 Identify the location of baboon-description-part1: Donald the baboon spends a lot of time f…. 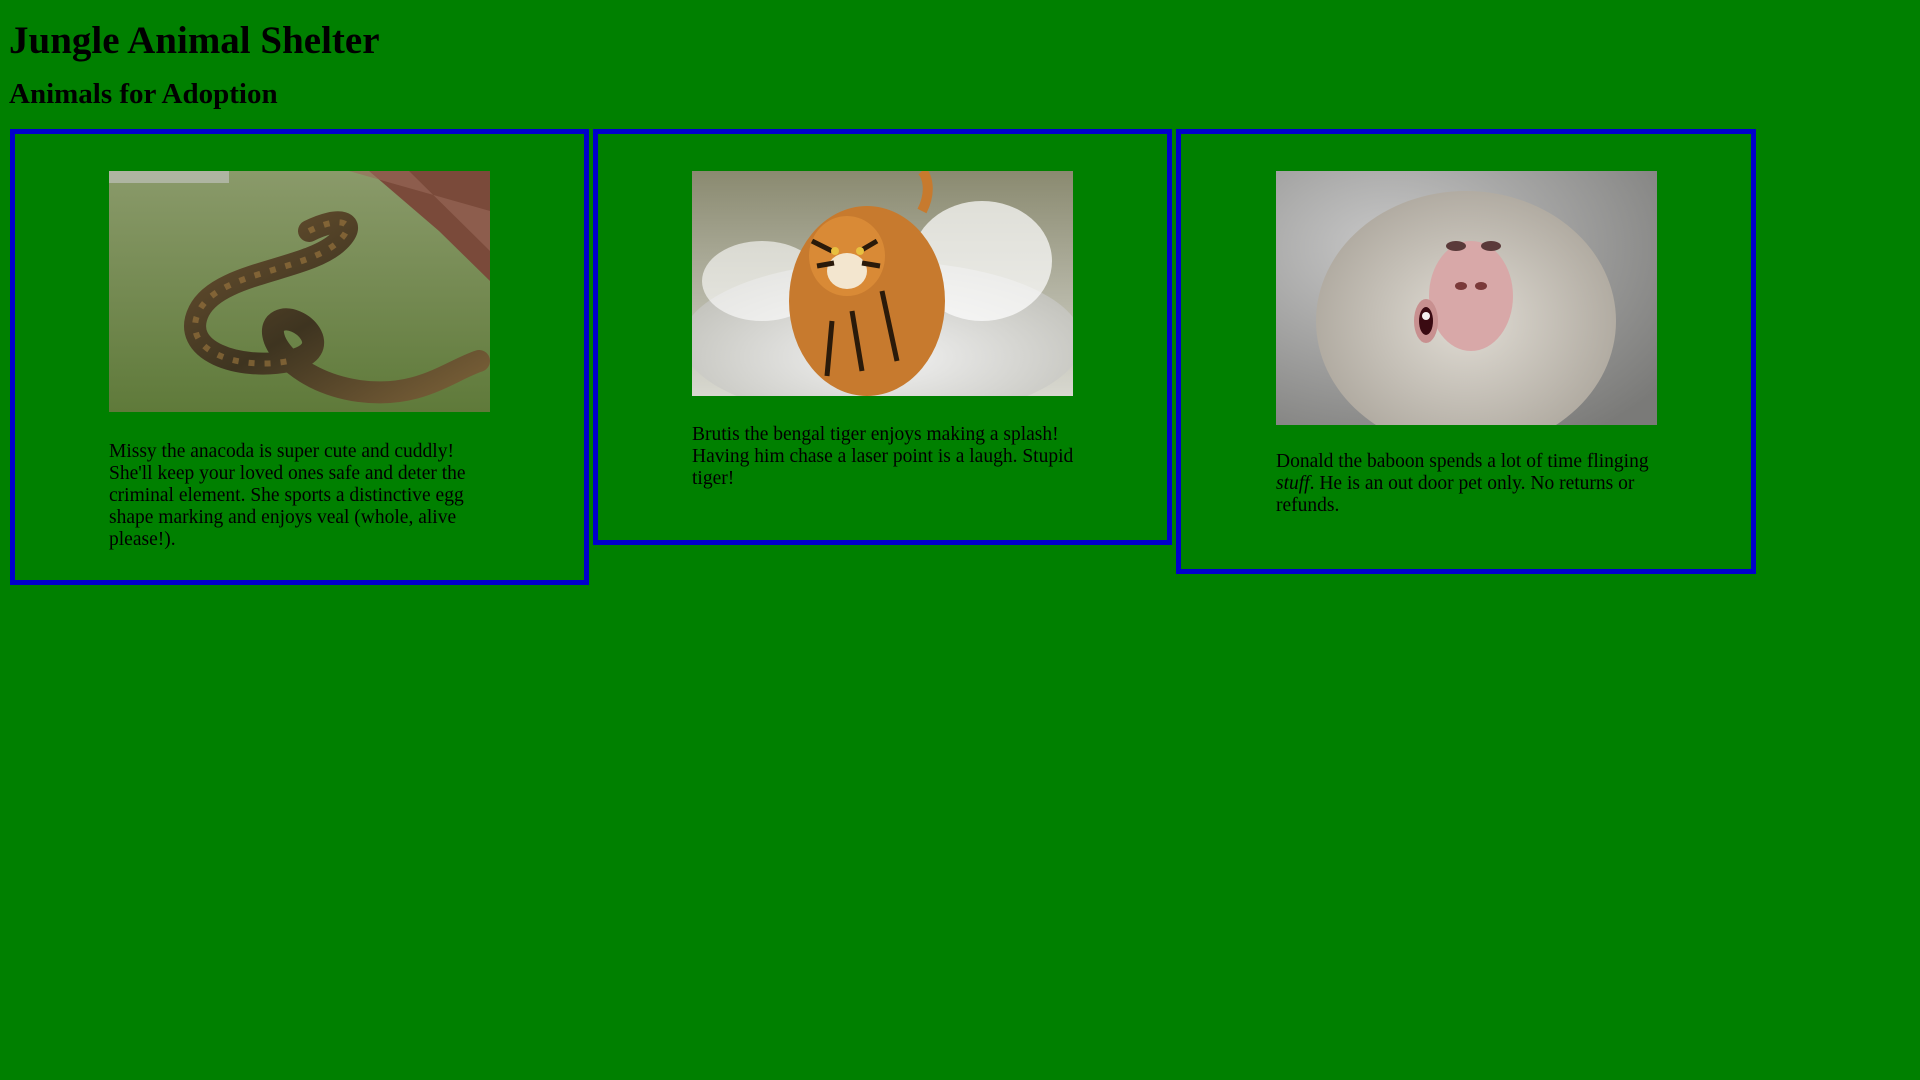
(1462, 461).